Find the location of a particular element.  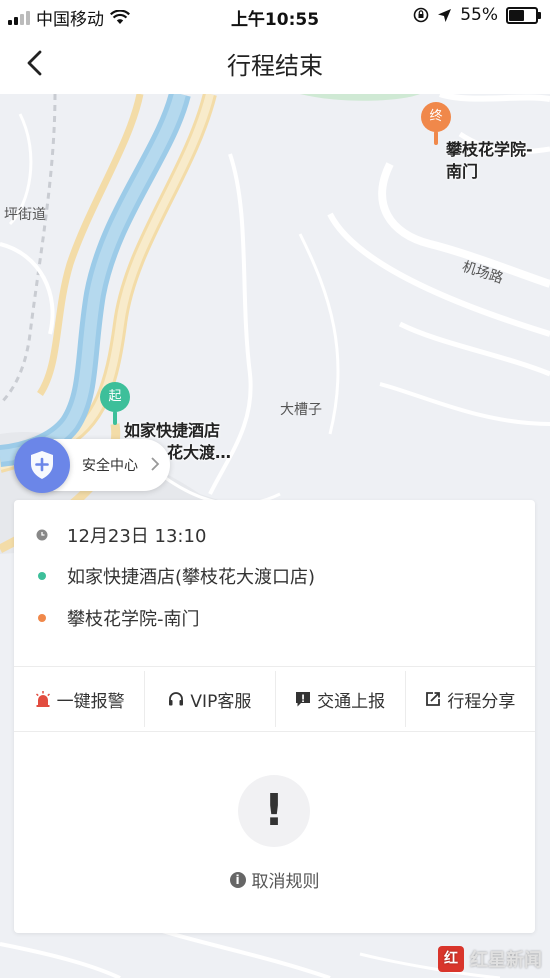

trip-origin: 如家快捷酒店(攀枝花大渡口店) is located at coordinates (191, 577).